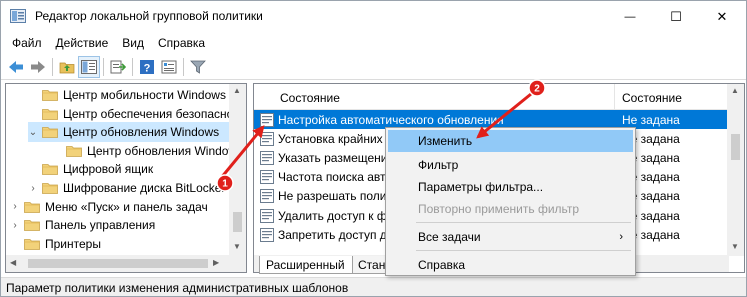 This screenshot has height=297, width=747. What do you see at coordinates (510, 141) in the screenshot?
I see `ctx-edit-menu-item: Изменить` at bounding box center [510, 141].